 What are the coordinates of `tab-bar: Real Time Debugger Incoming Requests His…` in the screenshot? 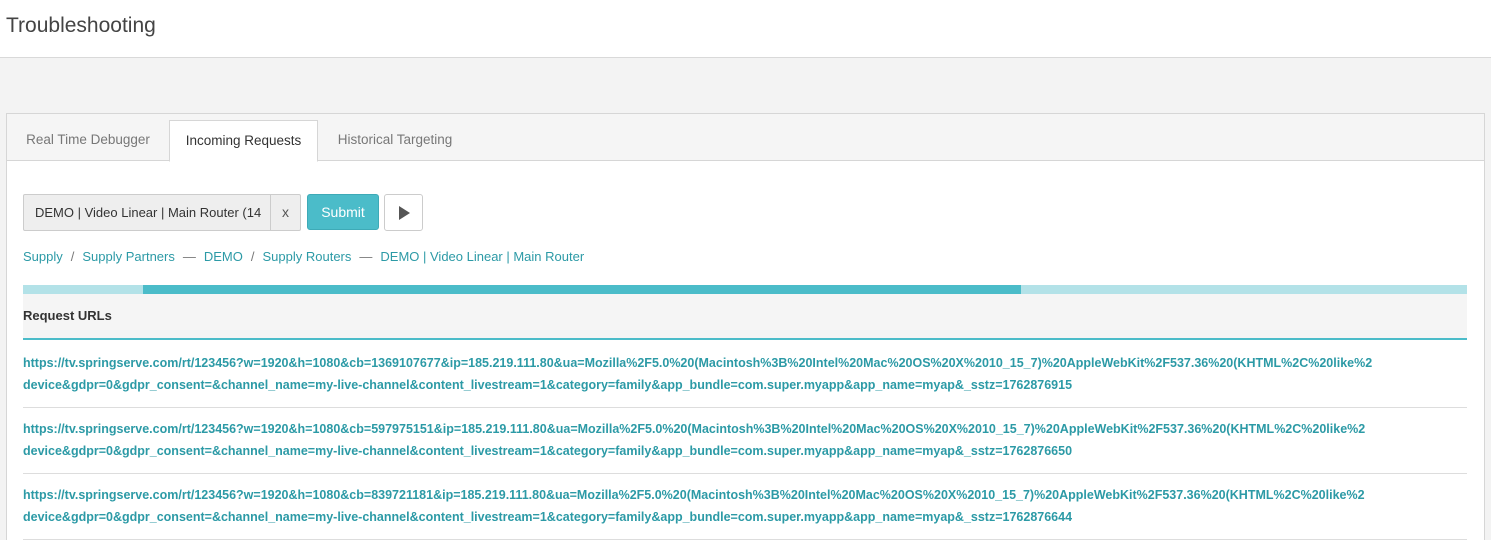 It's located at (745, 138).